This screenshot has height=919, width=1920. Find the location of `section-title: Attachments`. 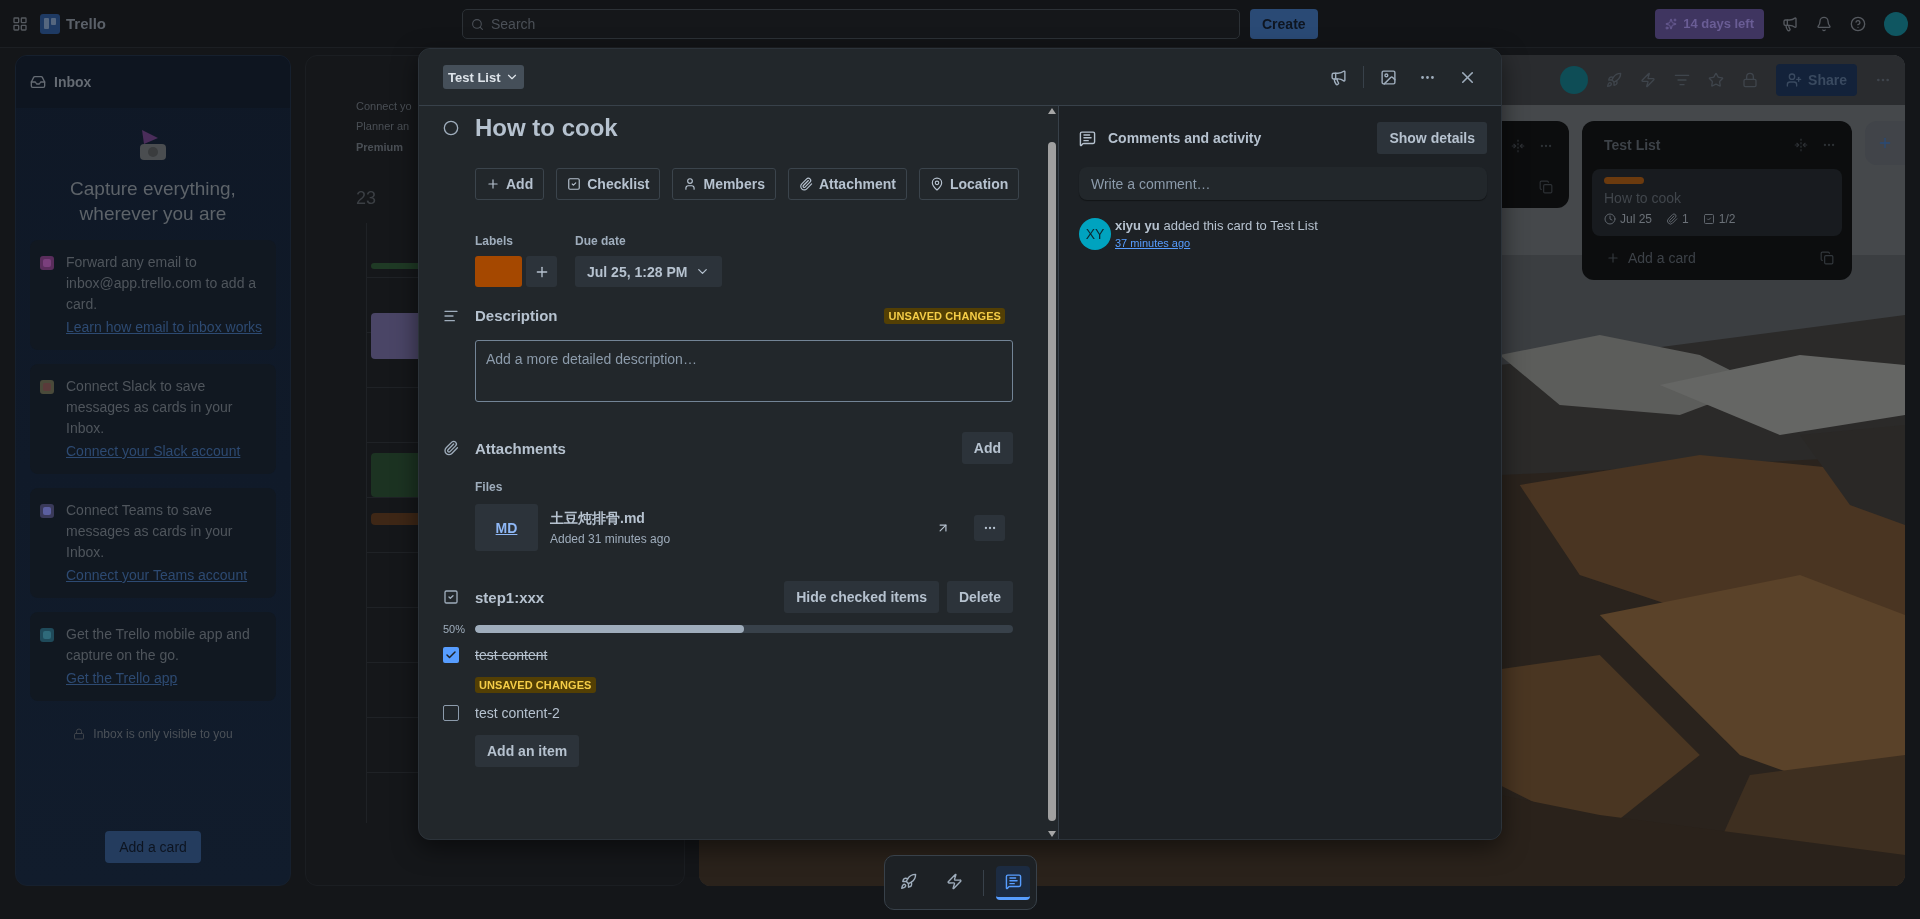

section-title: Attachments is located at coordinates (520, 448).